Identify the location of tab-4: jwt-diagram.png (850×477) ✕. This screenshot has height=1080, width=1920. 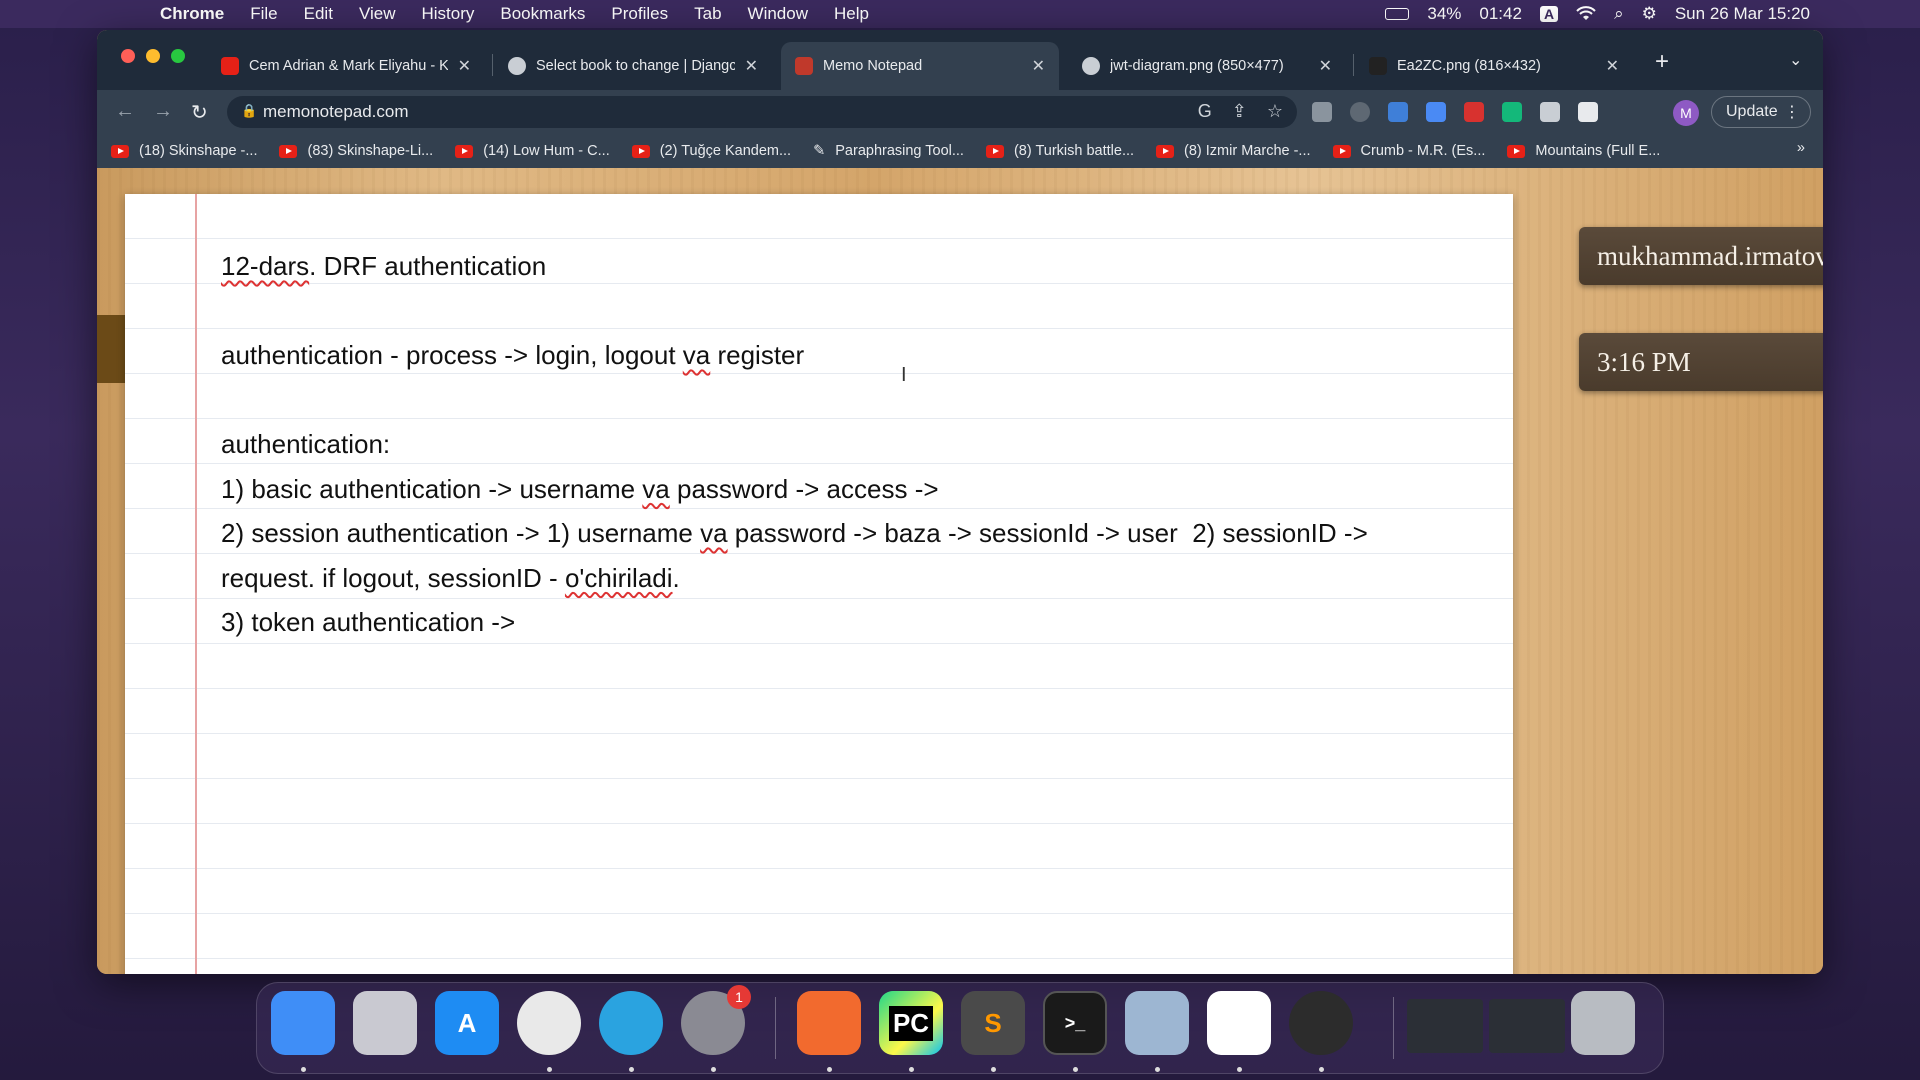
(1207, 66).